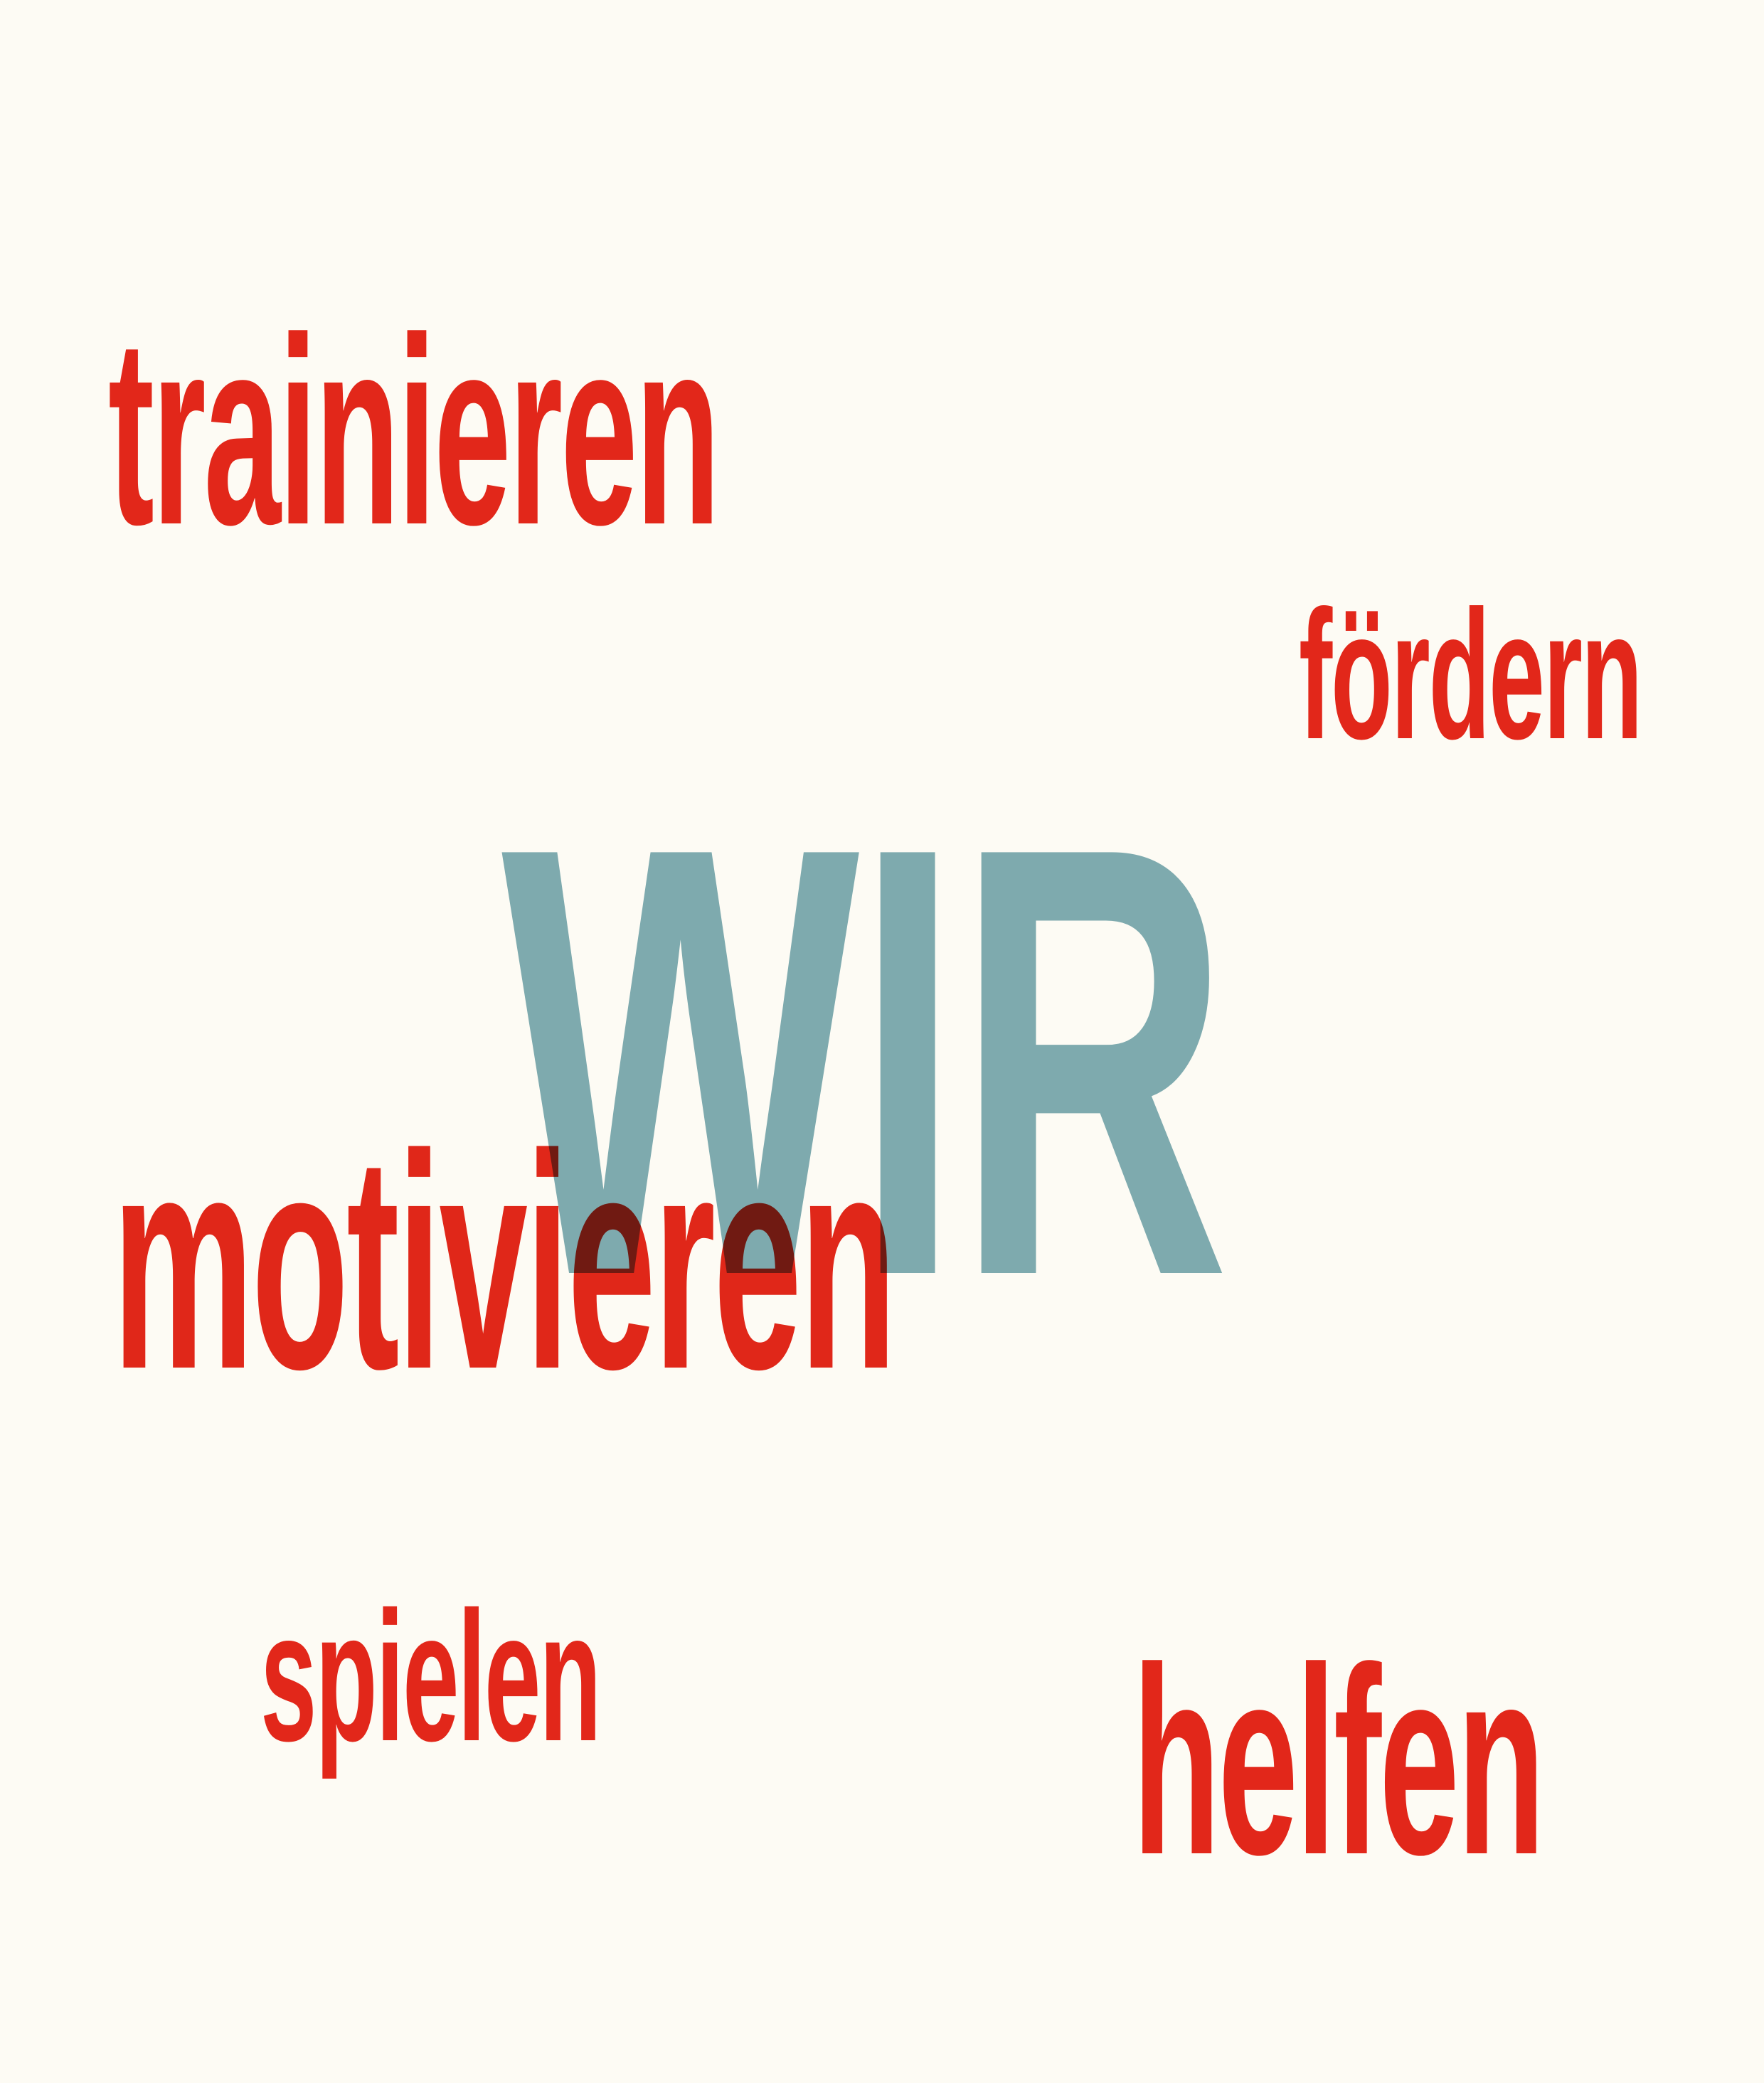 The image size is (1764, 2083). I want to click on word-motivieren: motivieren, so click(505, 1262).